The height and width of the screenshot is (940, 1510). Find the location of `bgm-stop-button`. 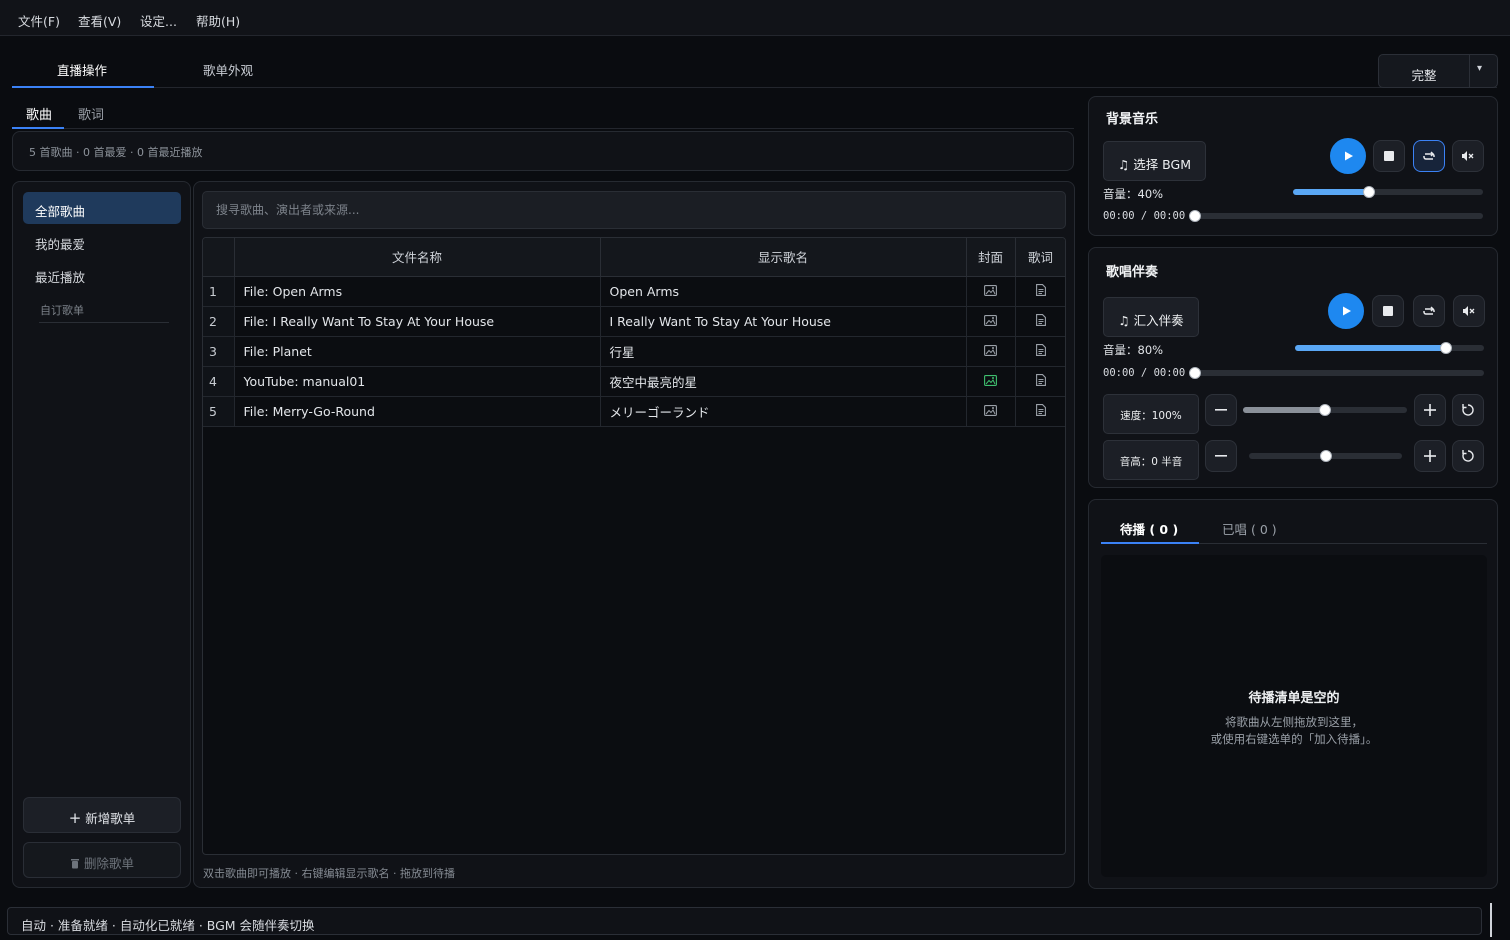

bgm-stop-button is located at coordinates (1389, 156).